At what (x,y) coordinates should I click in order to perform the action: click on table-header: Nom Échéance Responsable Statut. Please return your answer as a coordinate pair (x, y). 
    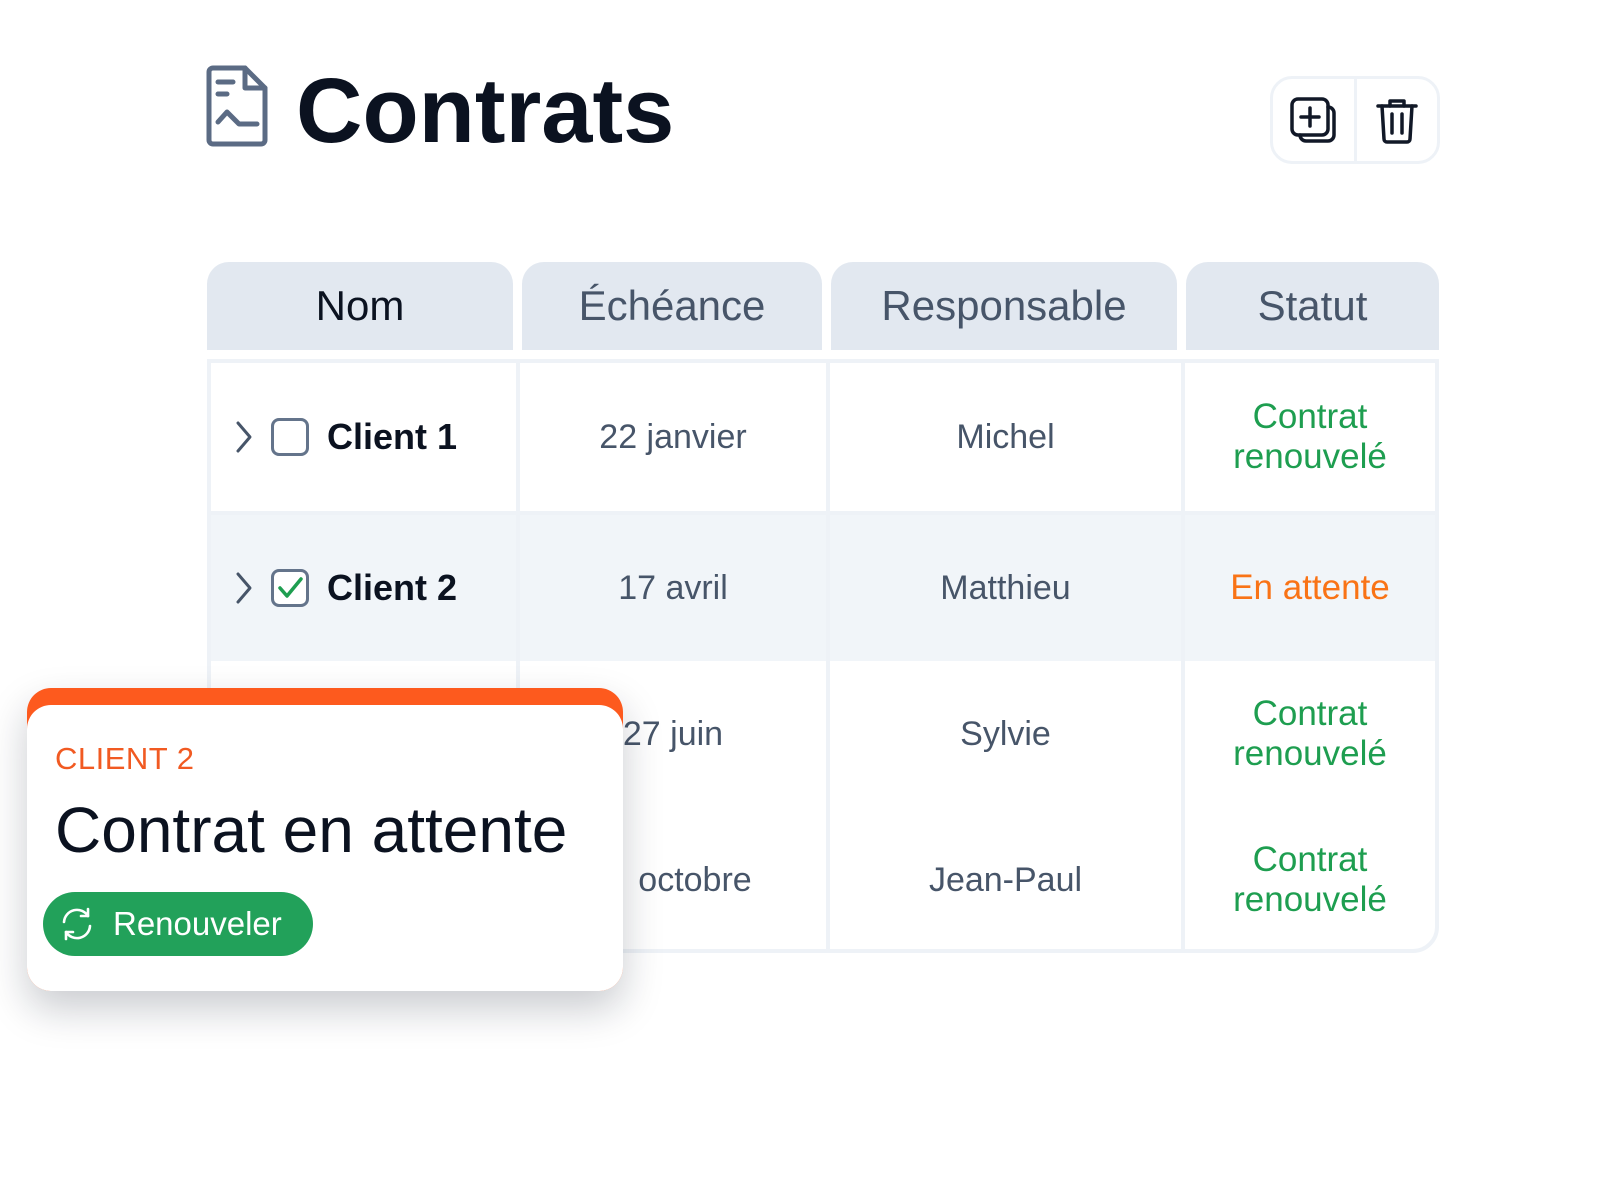
    Looking at the image, I should click on (823, 306).